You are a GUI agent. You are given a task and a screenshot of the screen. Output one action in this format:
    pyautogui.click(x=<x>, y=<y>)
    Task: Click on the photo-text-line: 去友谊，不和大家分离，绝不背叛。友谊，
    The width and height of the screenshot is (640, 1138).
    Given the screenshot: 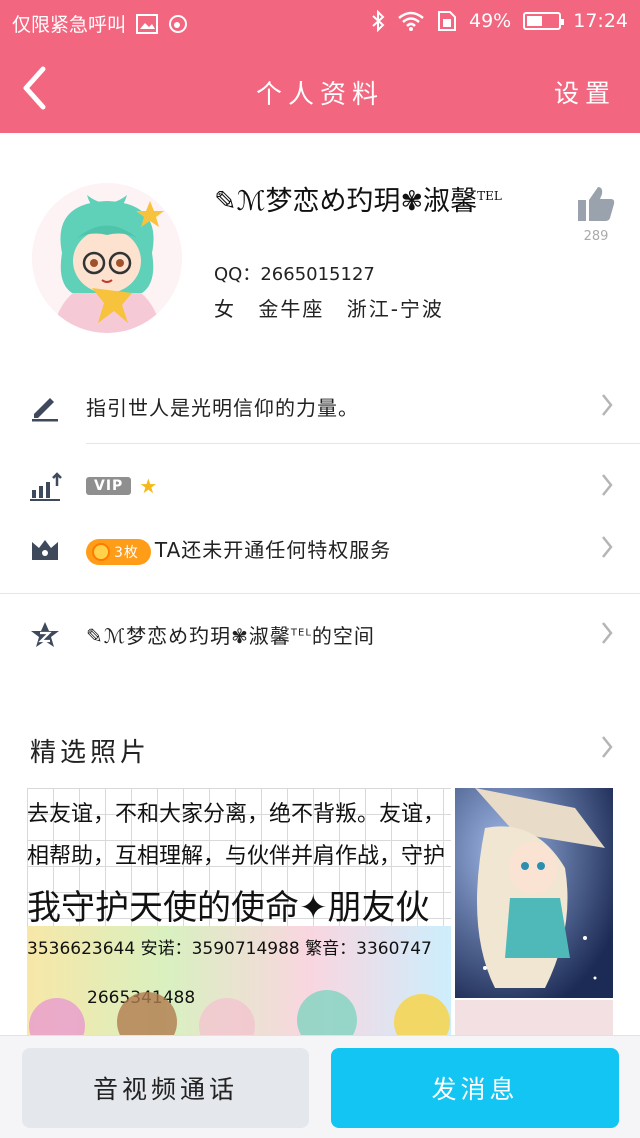 What is the action you would take?
    pyautogui.click(x=236, y=814)
    